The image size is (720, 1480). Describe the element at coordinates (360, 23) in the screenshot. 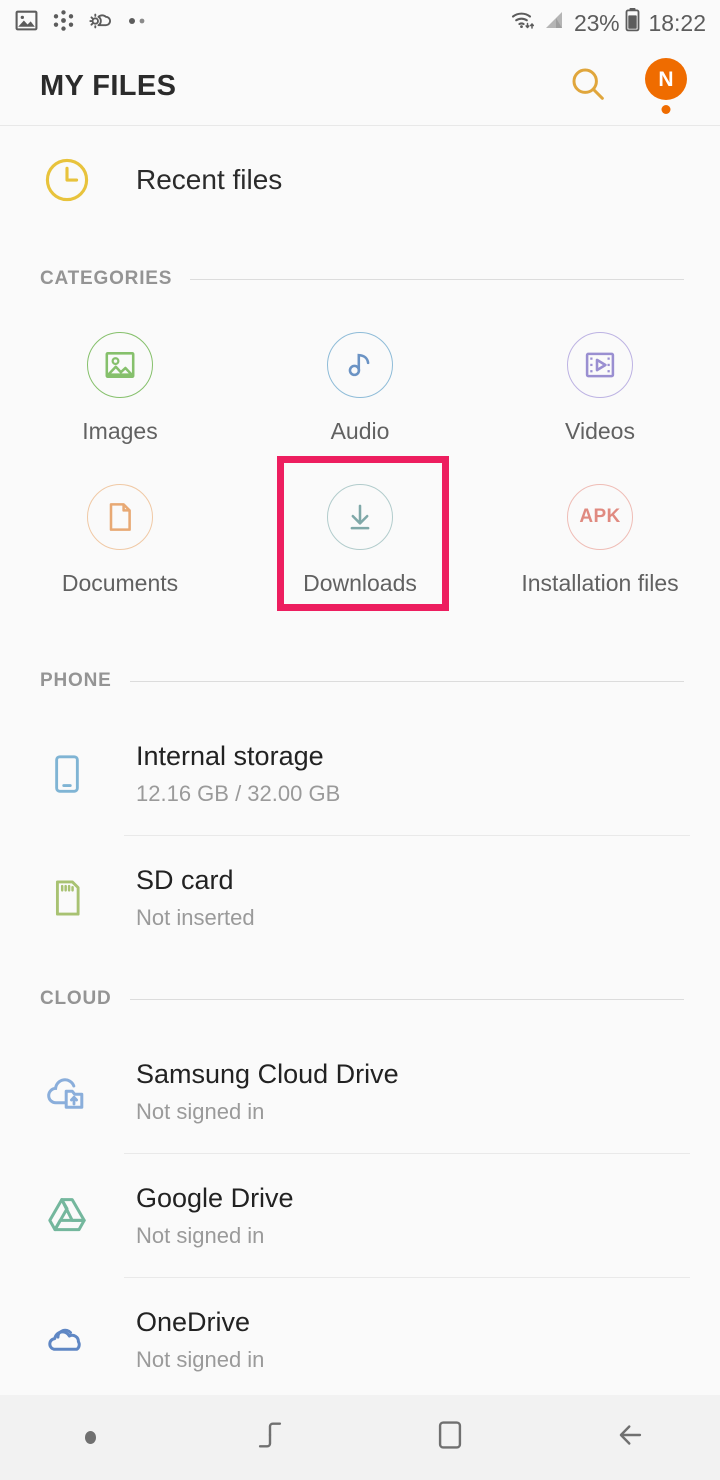

I see `status-bar: 23% 18:22` at that location.